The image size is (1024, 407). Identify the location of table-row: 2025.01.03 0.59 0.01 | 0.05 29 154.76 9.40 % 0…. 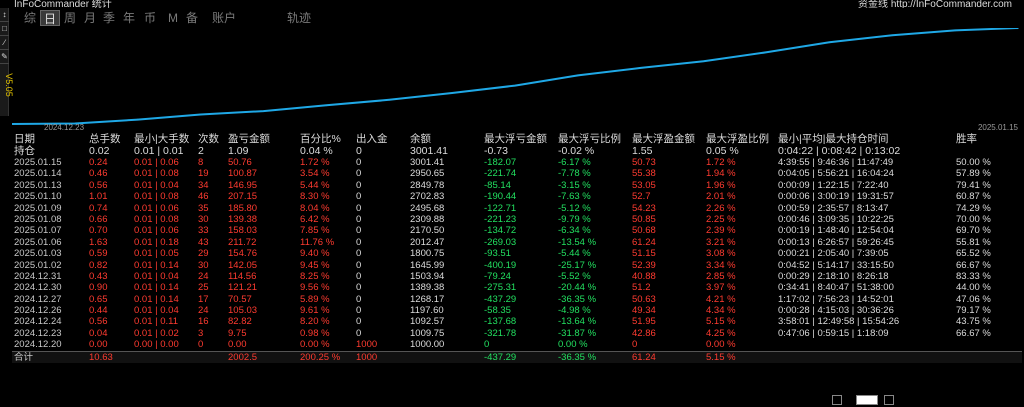
(517, 253).